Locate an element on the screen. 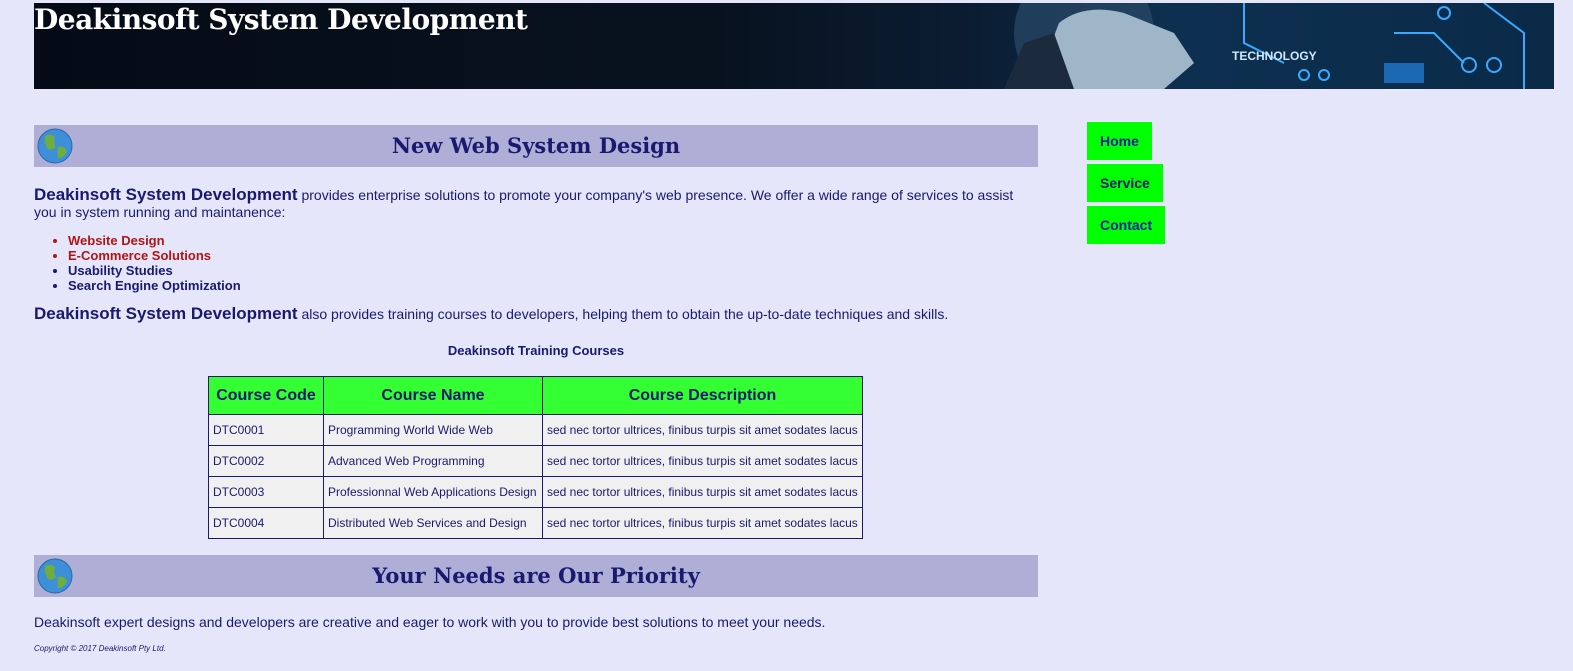  side-nav: Home Service Contact is located at coordinates (1126, 185).